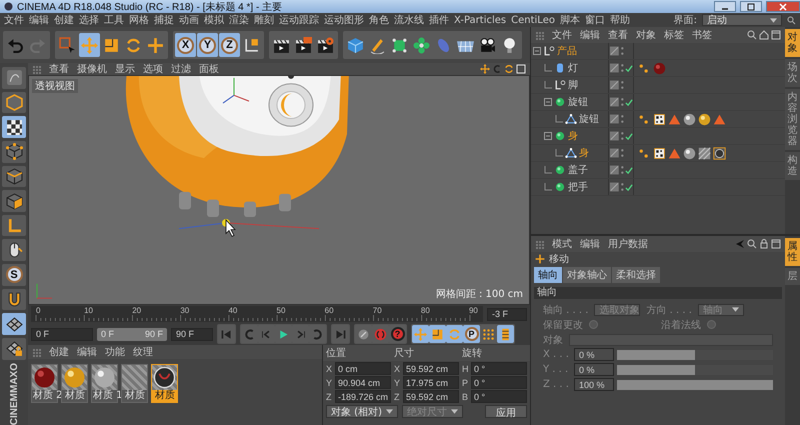 The image size is (800, 425). I want to click on film-button, so click(505, 334).